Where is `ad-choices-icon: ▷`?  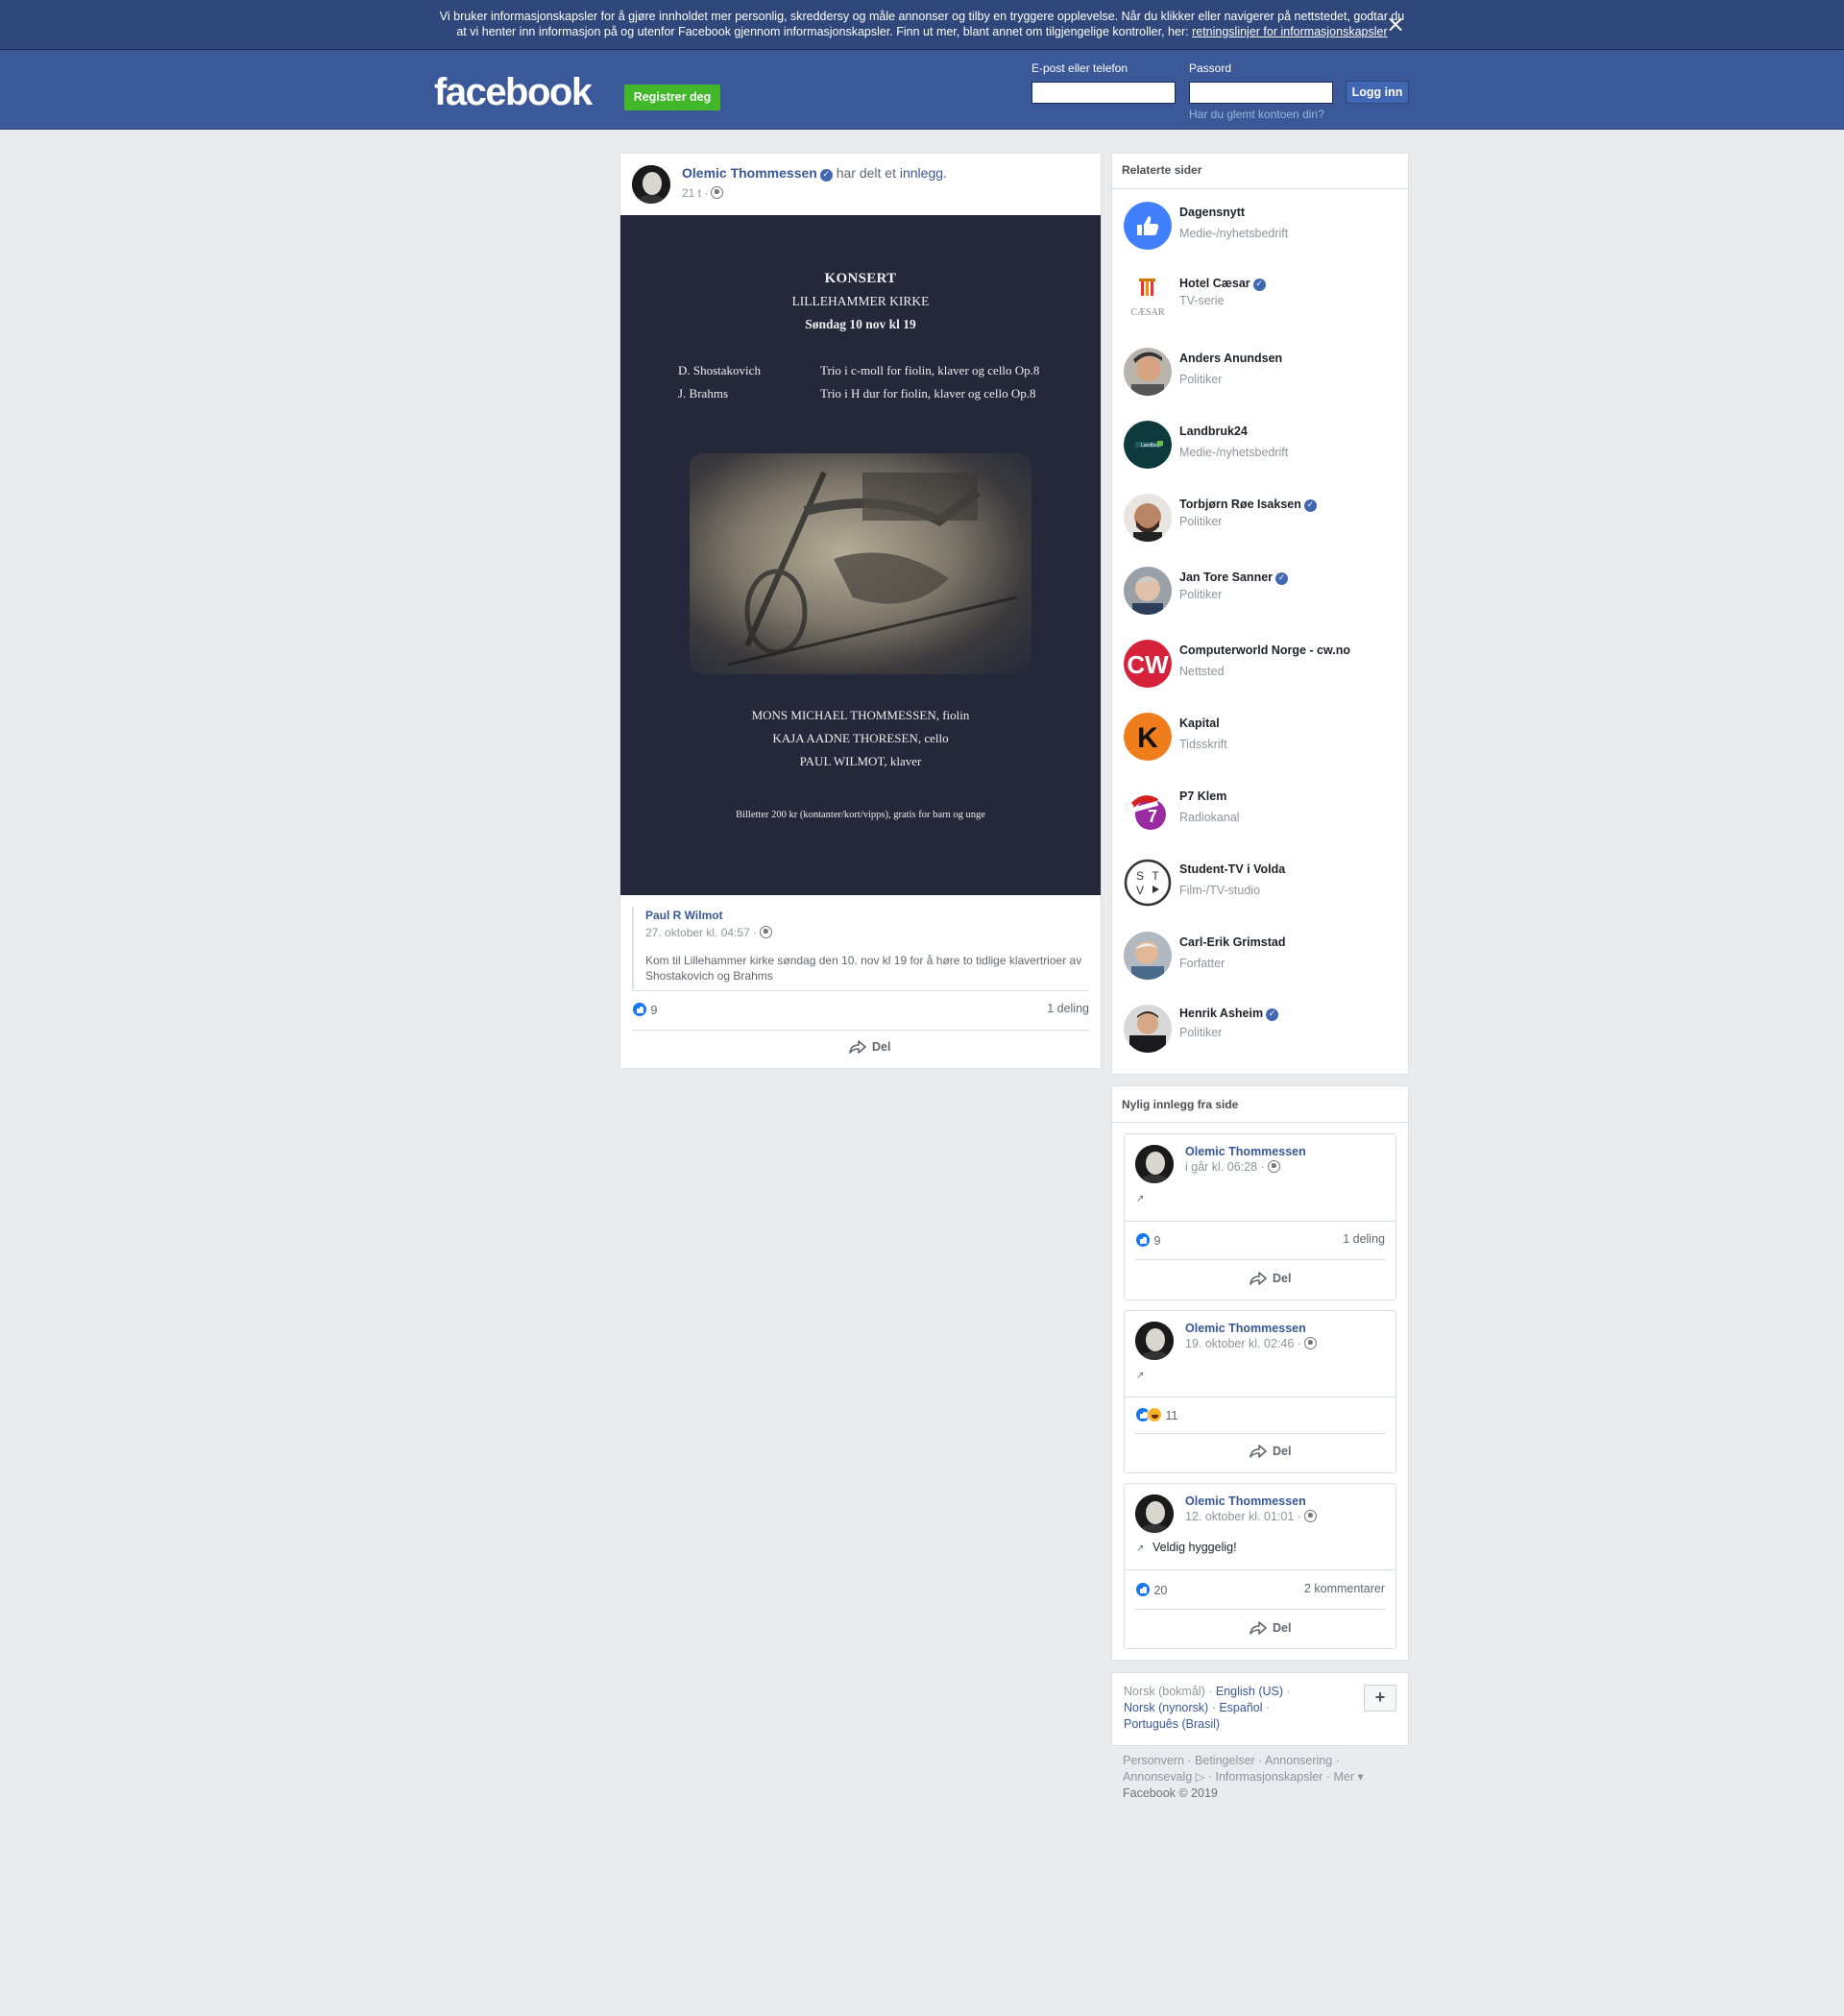 ad-choices-icon: ▷ is located at coordinates (1198, 1777).